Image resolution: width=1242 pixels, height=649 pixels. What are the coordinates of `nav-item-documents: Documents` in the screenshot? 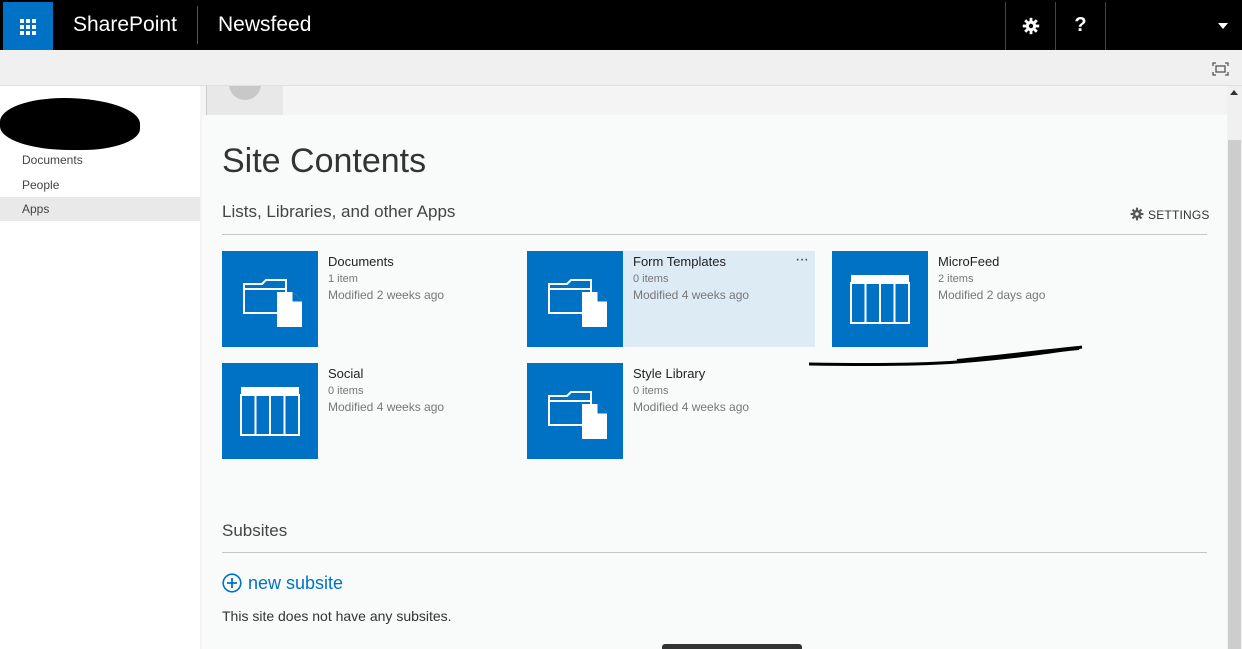 It's located at (100, 160).